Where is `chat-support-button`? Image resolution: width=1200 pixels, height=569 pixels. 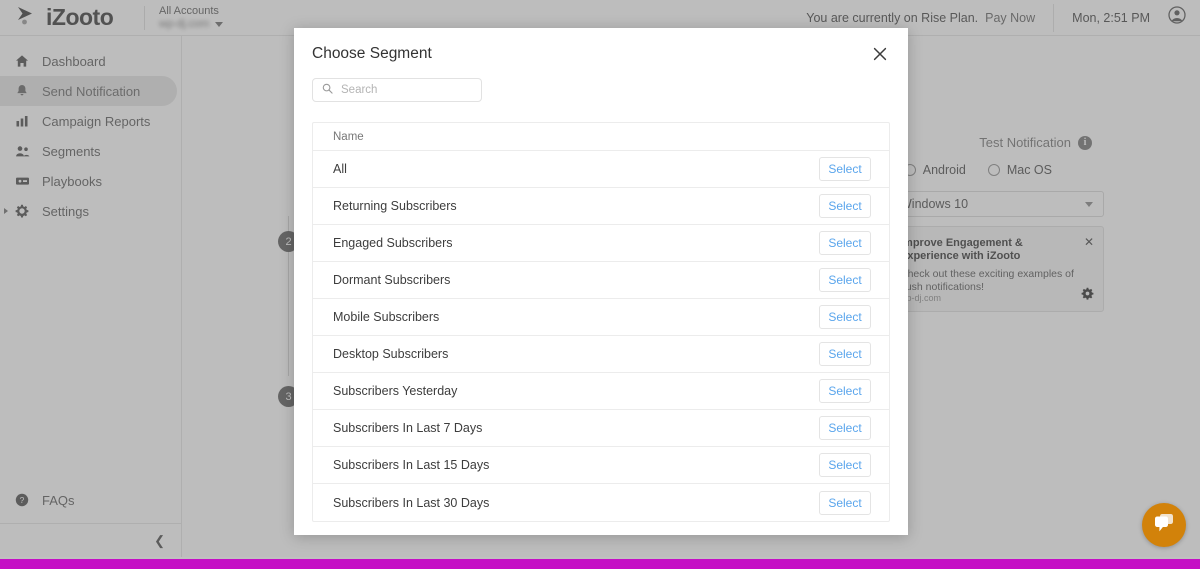 chat-support-button is located at coordinates (1164, 525).